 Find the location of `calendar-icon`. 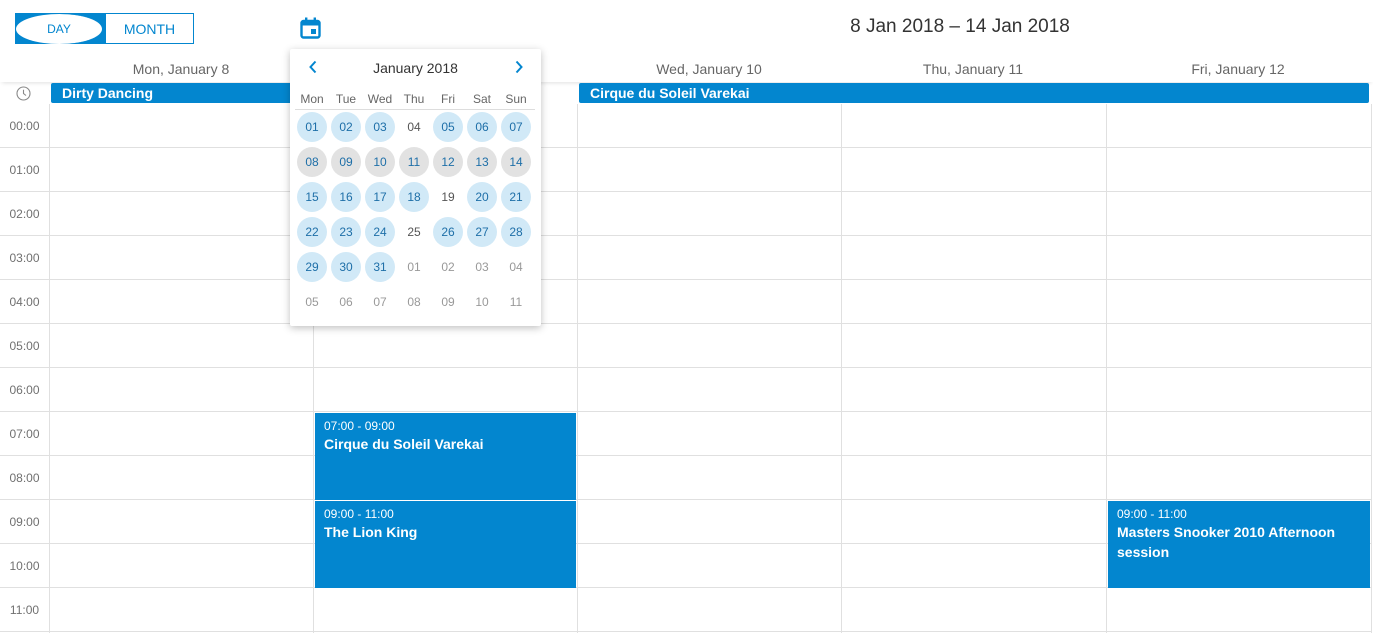

calendar-icon is located at coordinates (310, 28).